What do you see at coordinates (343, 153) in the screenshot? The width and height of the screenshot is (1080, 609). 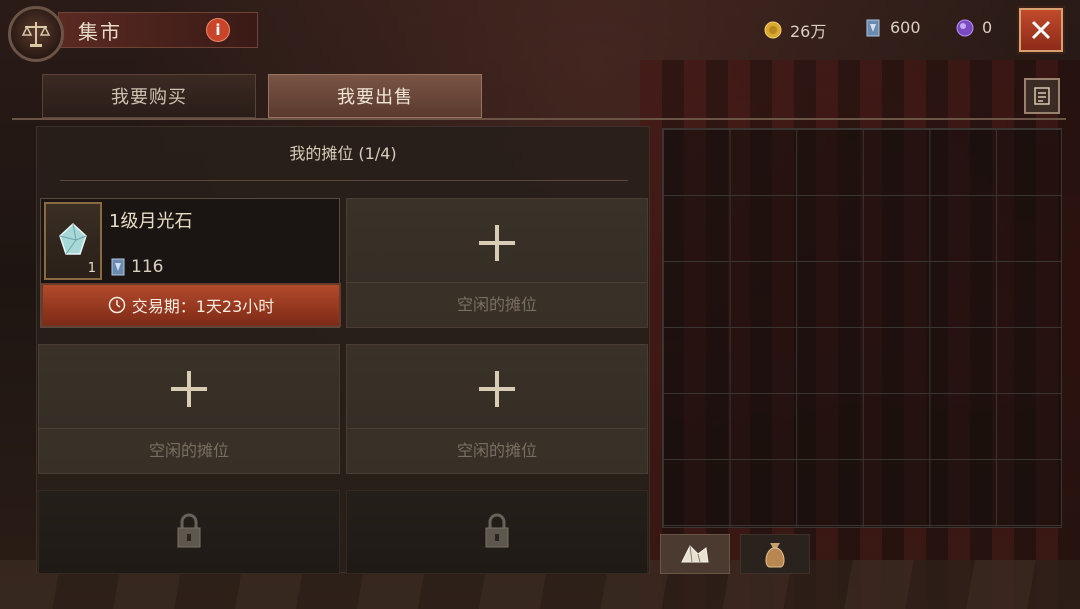 I see `stall-header: 我的摊位 (1/4)` at bounding box center [343, 153].